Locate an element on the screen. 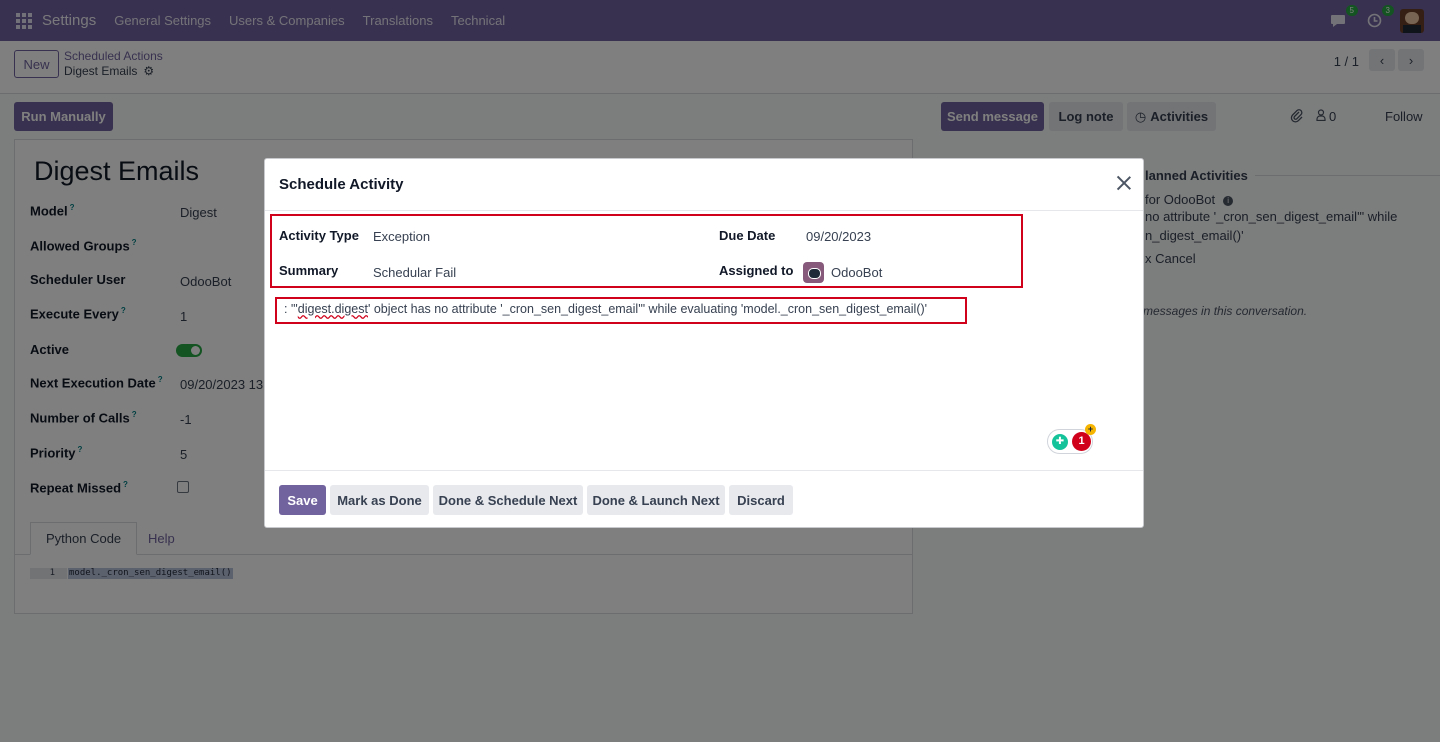  summary-label: Summary is located at coordinates (309, 270).